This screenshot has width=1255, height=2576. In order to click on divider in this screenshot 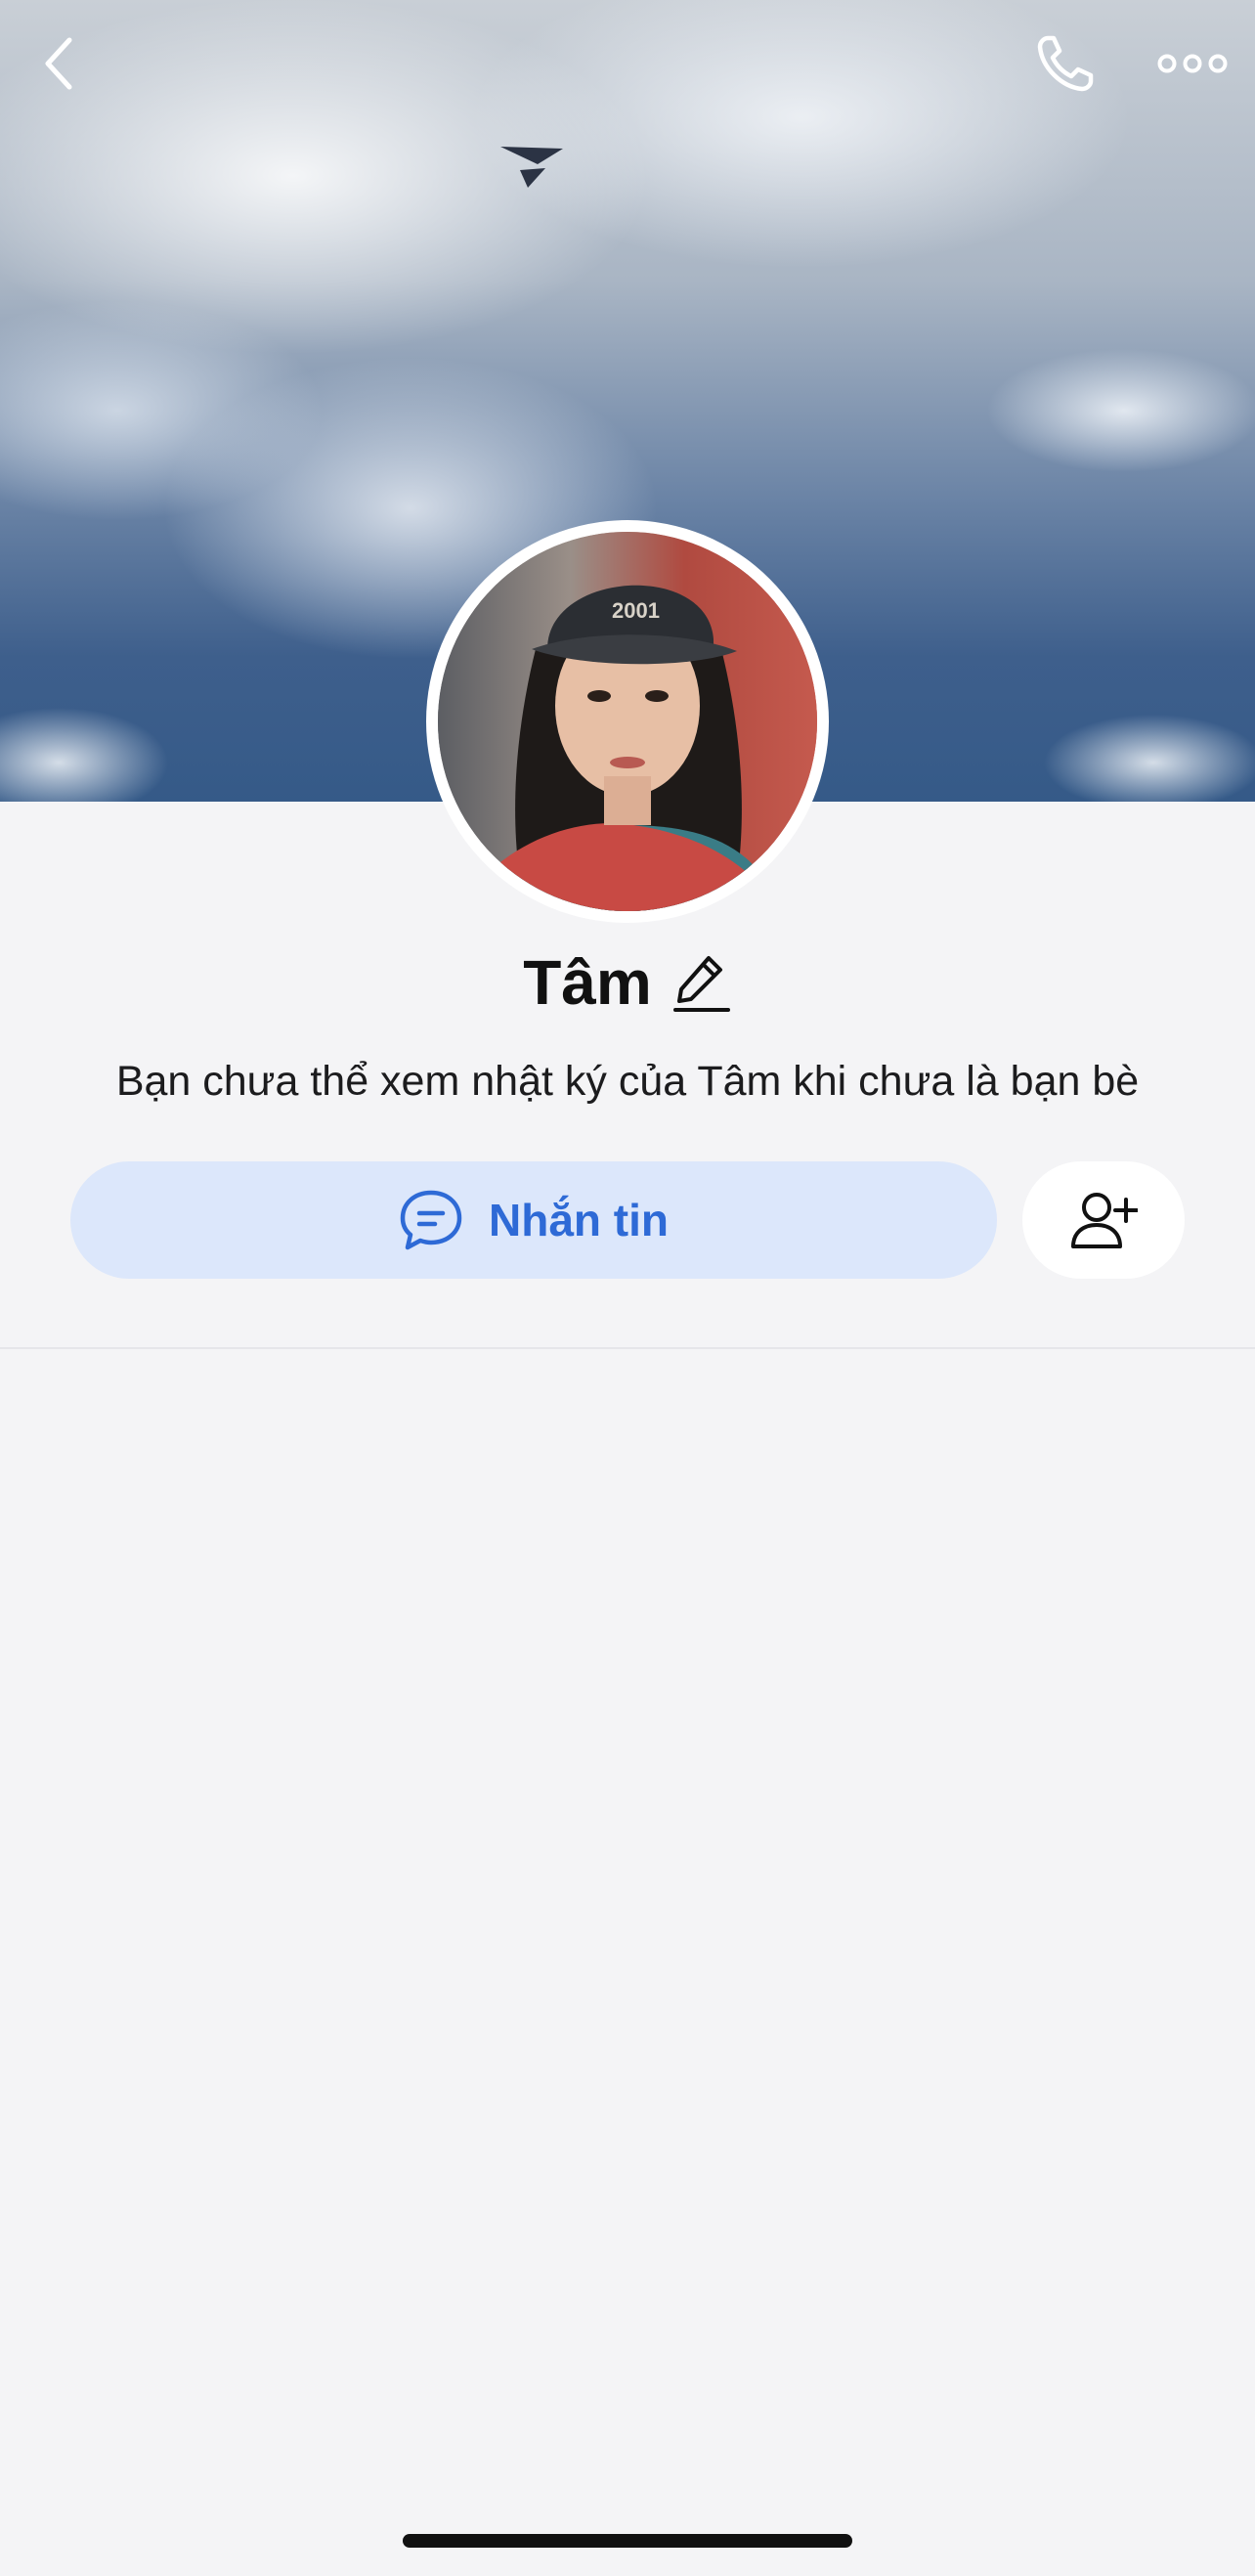, I will do `click(627, 1348)`.